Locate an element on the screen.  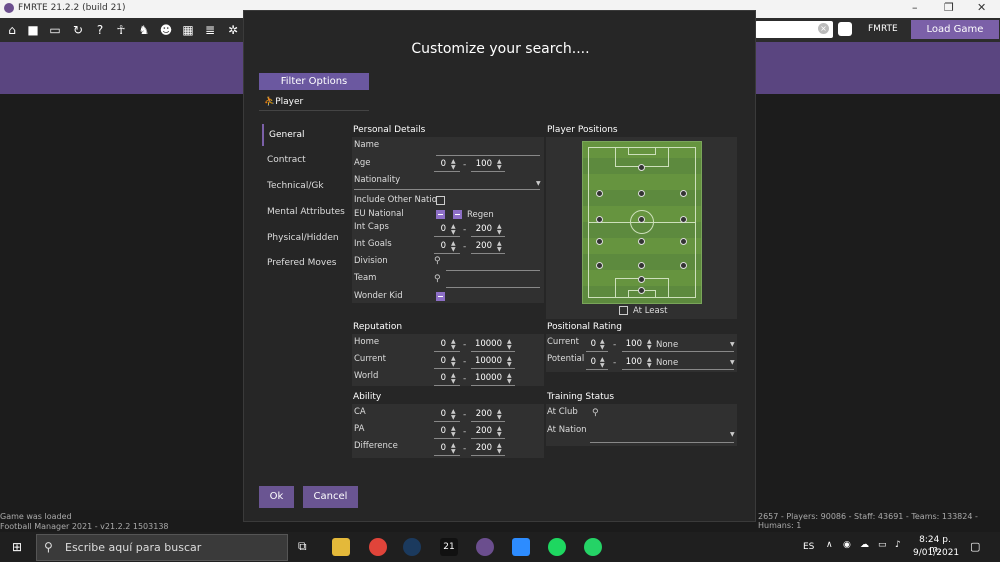
wonder-kid-checkbox is located at coordinates (440, 296).